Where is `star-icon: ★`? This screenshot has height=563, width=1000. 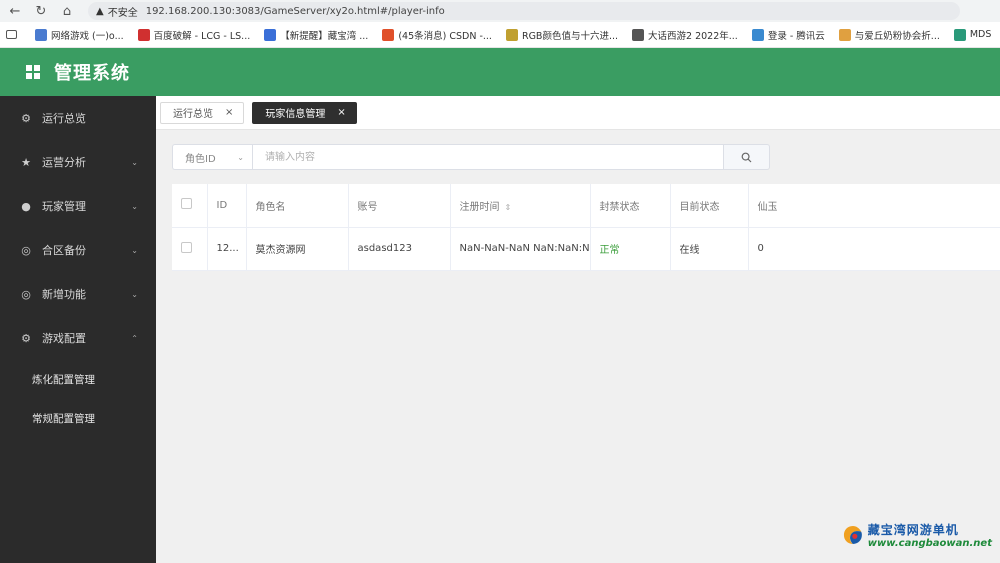 star-icon: ★ is located at coordinates (26, 162).